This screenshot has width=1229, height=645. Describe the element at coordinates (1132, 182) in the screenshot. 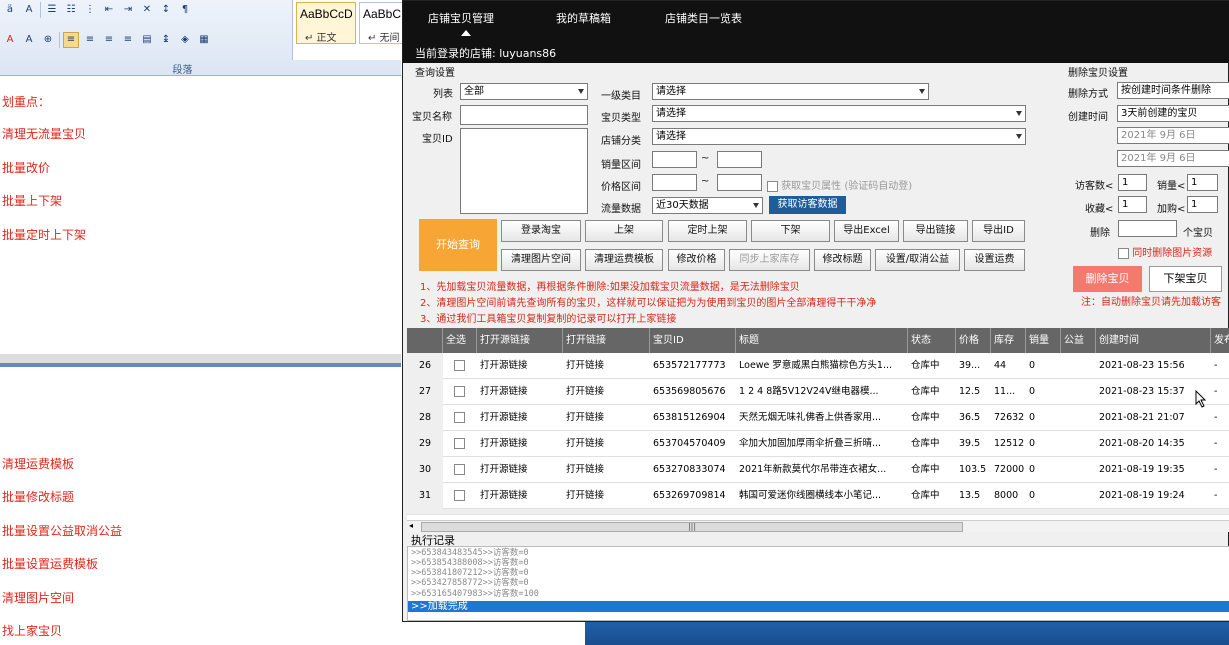

I see `visitors-input: 1` at that location.